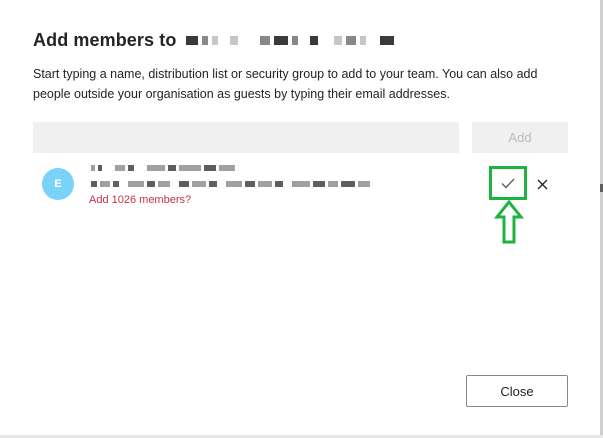  Describe the element at coordinates (58, 184) in the screenshot. I see `avatar: E` at that location.